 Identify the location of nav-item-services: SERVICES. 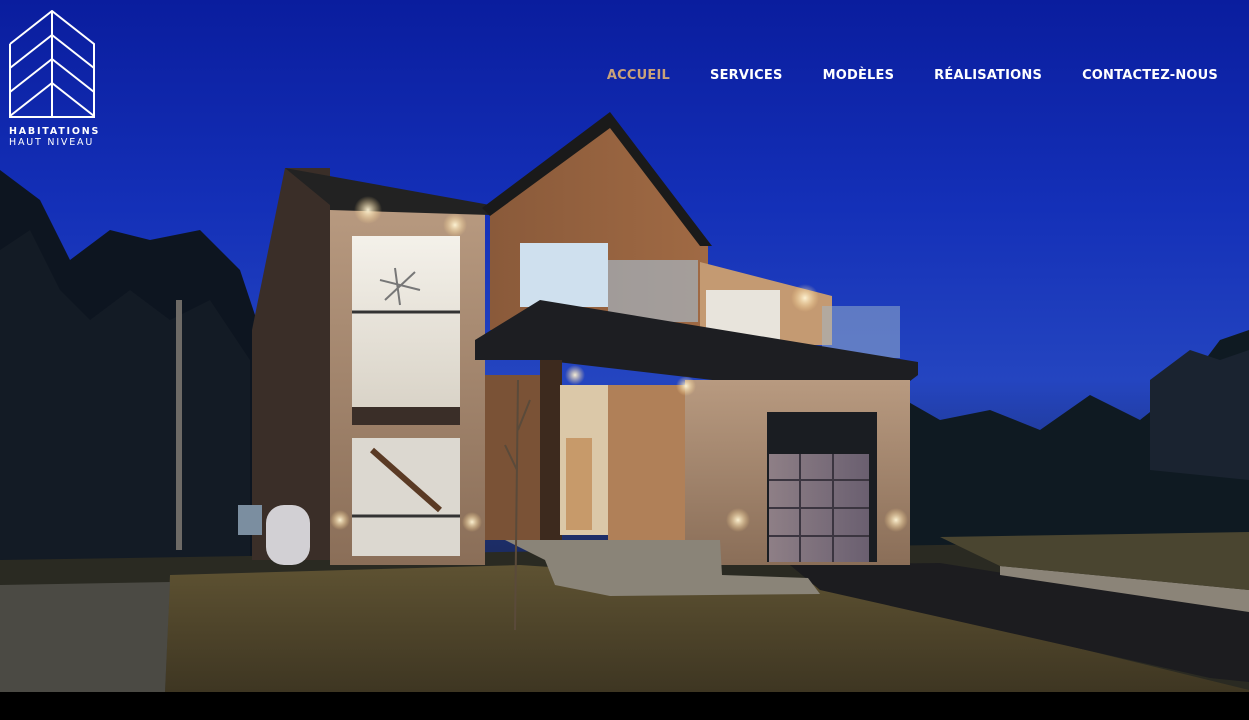
(746, 75).